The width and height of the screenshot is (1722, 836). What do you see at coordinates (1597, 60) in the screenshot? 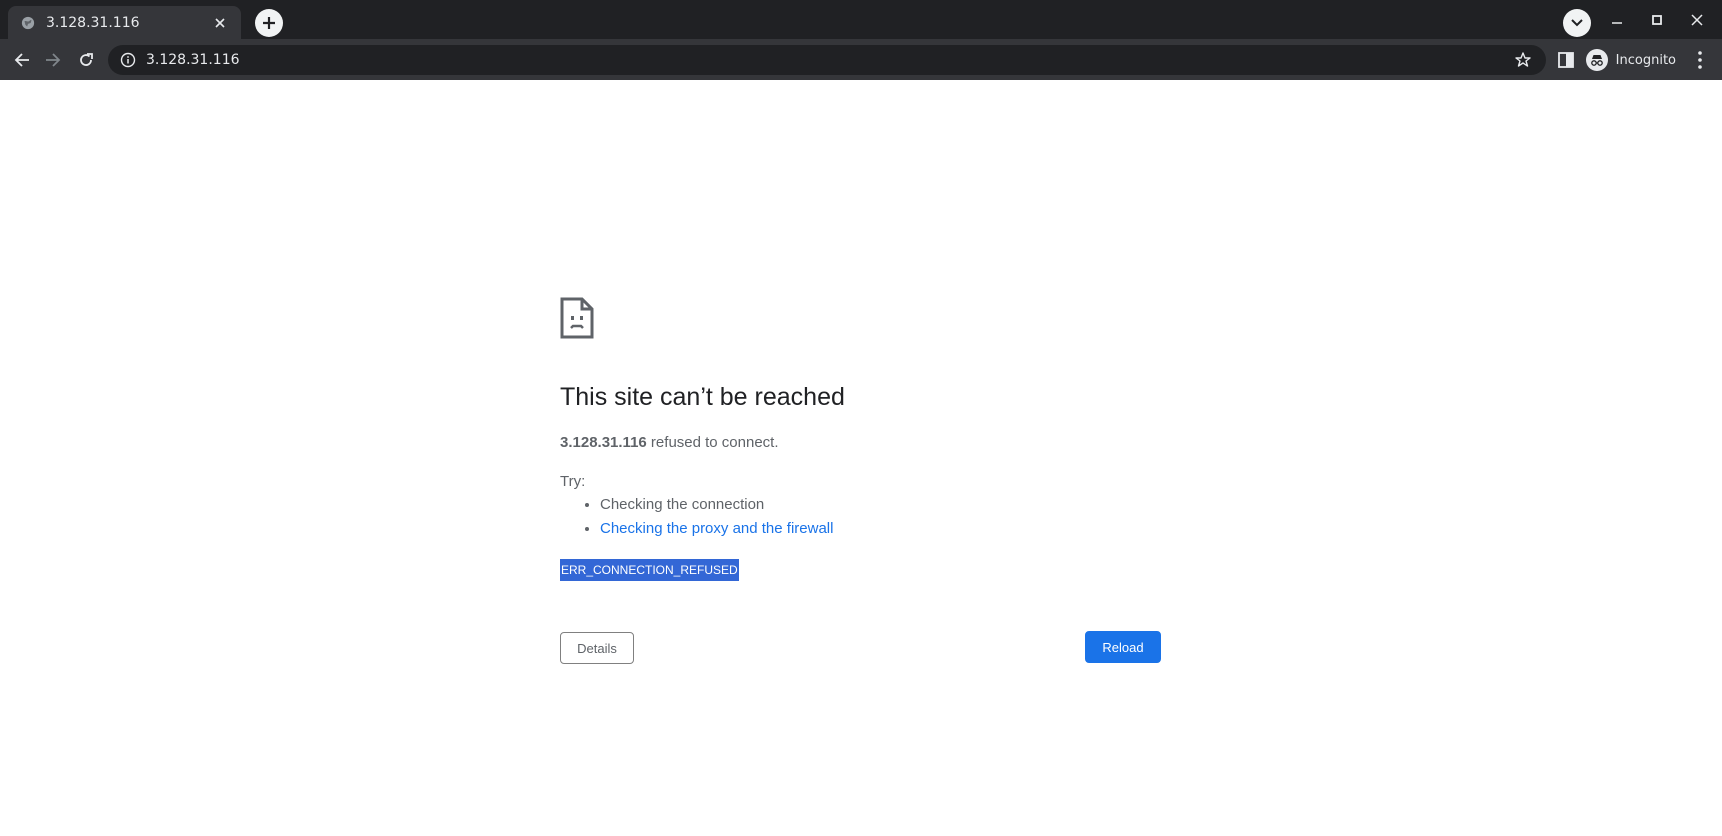
I see `incognito-icon` at bounding box center [1597, 60].